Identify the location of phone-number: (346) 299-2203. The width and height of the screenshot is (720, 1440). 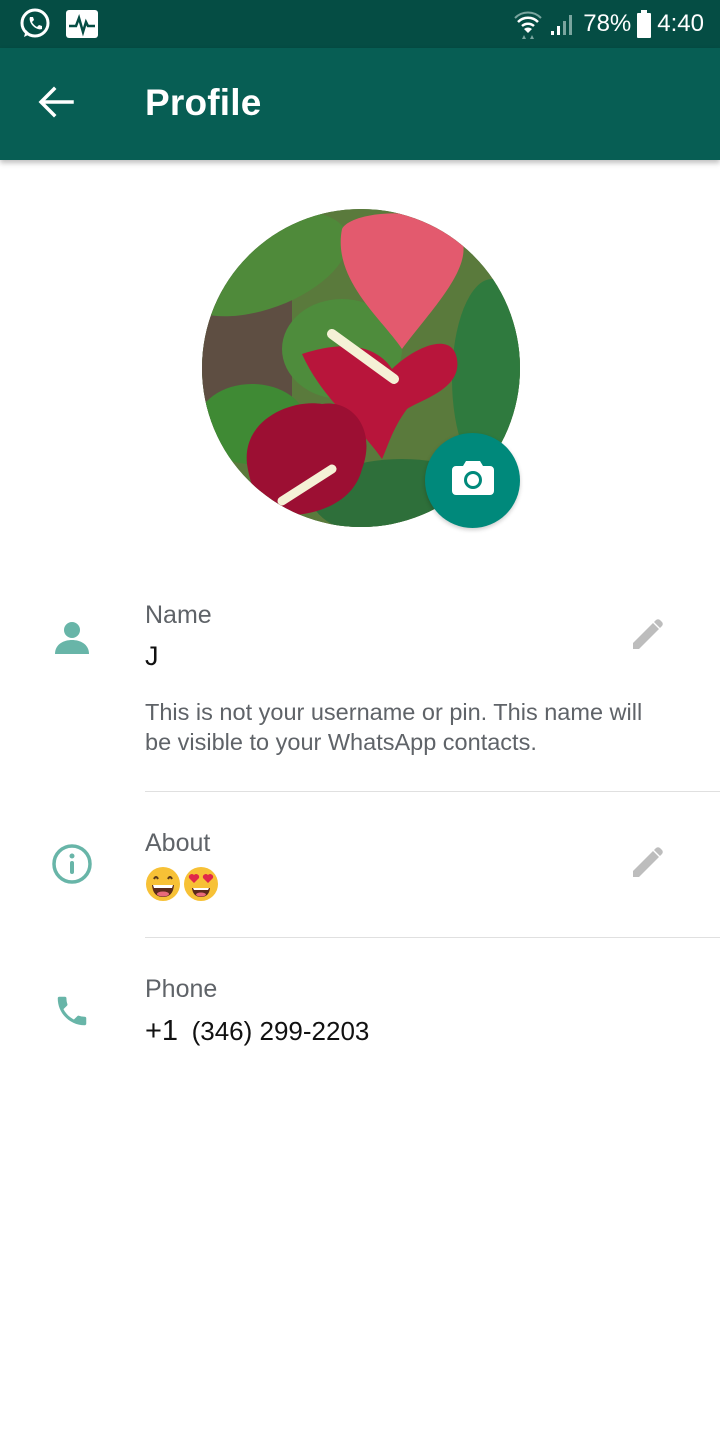
(280, 1031).